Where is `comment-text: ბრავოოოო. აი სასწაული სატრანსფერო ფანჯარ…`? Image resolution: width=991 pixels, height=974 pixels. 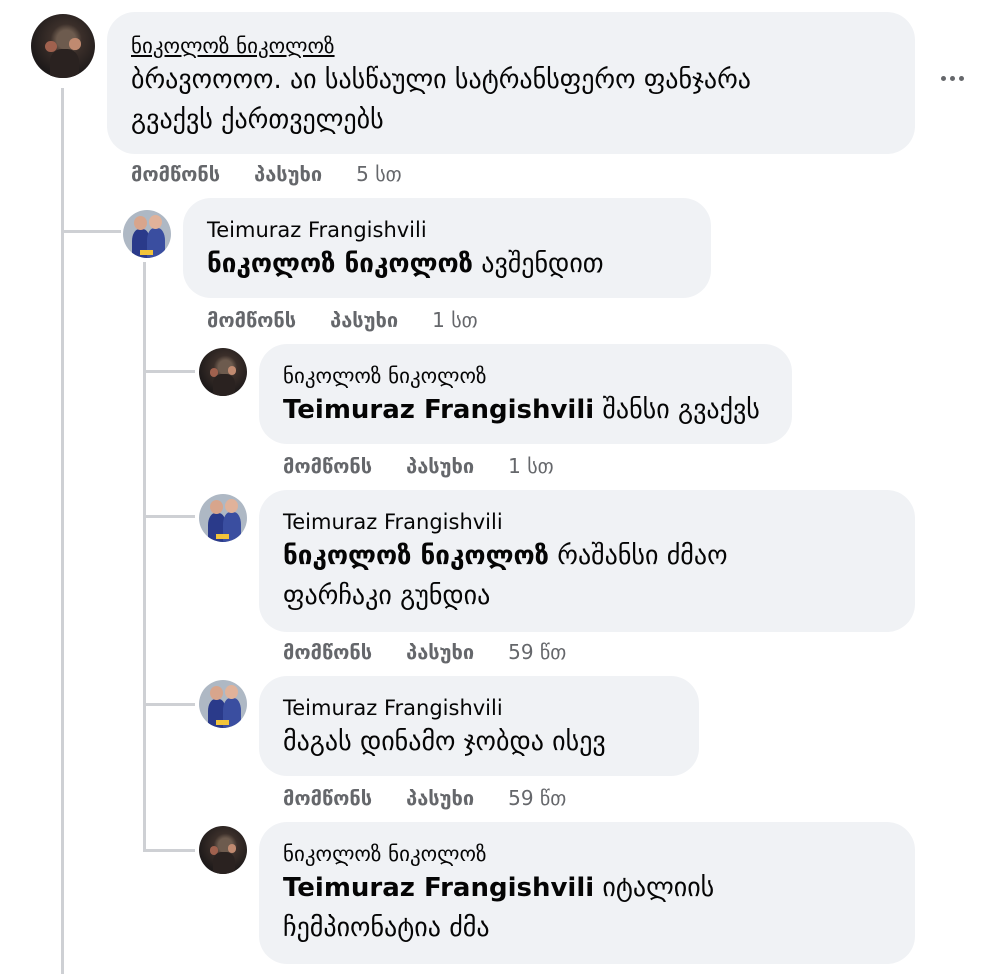 comment-text: ბრავოოოო. აი სასწაული სატრანსფერო ფანჯარ… is located at coordinates (441, 80).